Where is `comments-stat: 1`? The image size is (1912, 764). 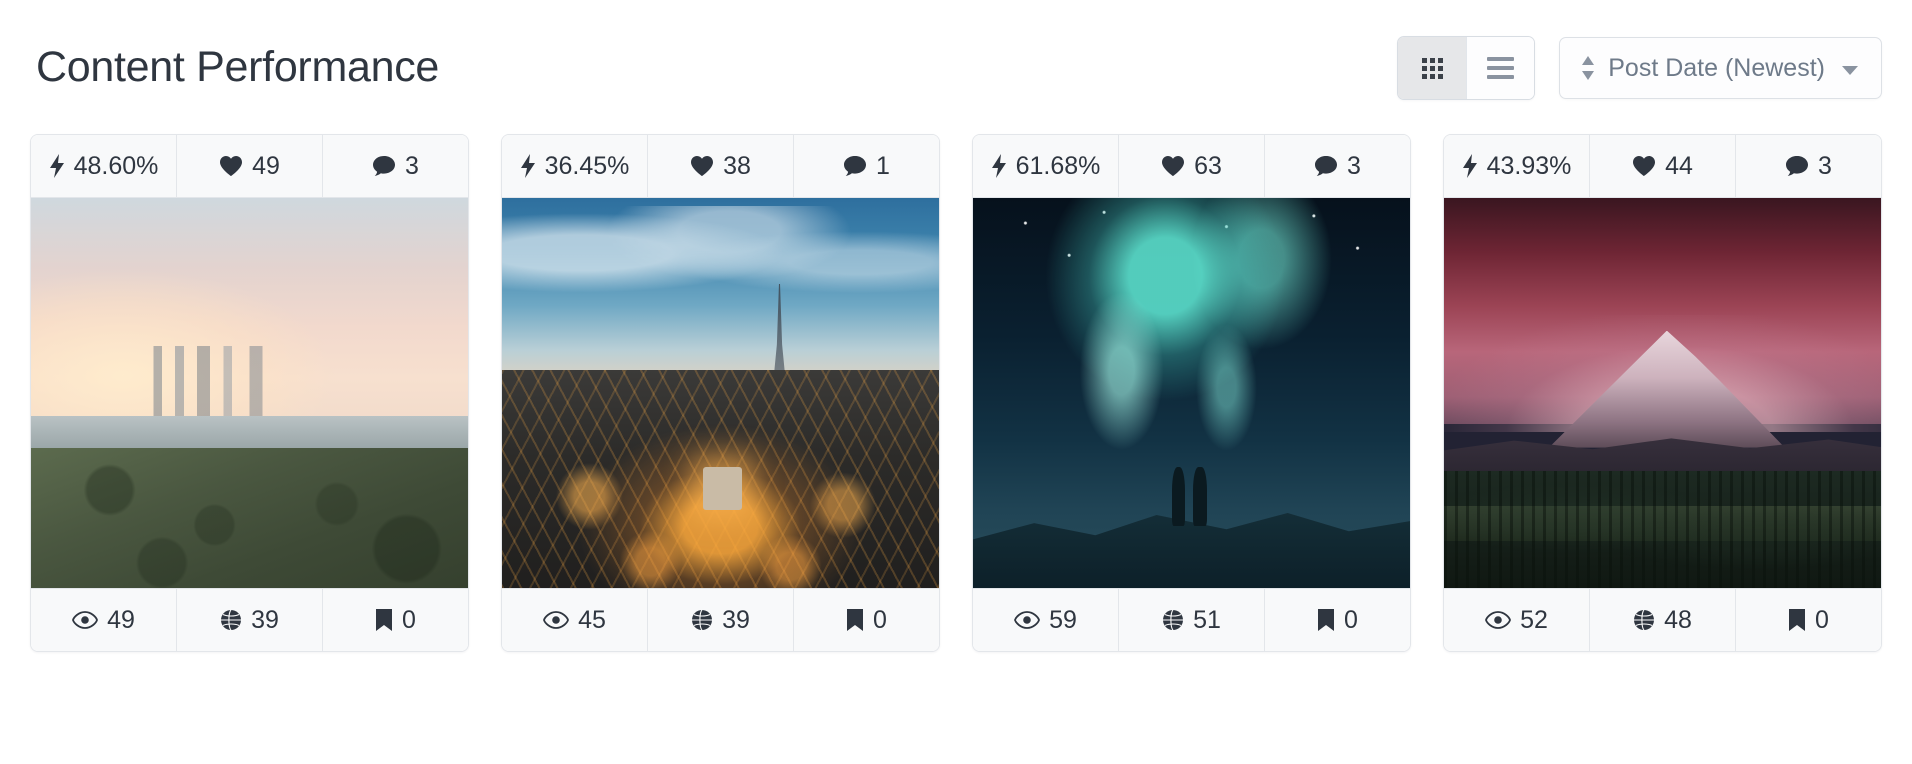 comments-stat: 1 is located at coordinates (866, 166).